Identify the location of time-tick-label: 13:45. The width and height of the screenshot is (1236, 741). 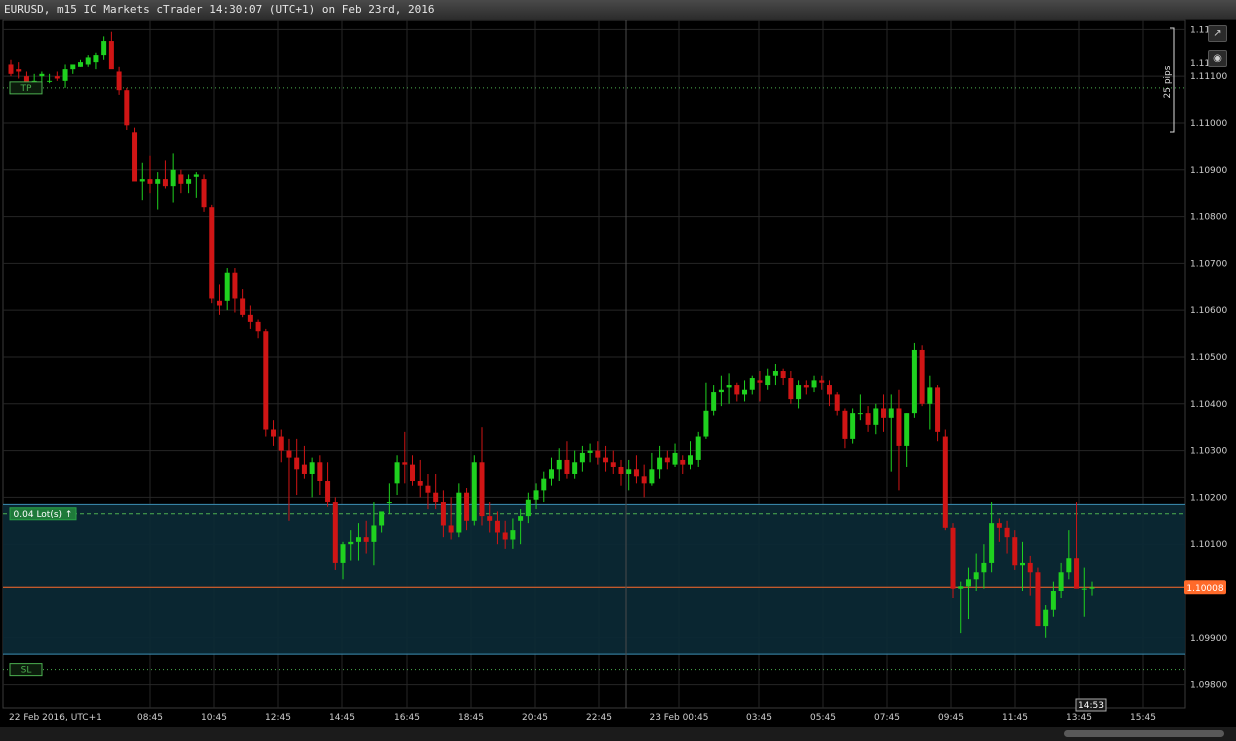
(1079, 718).